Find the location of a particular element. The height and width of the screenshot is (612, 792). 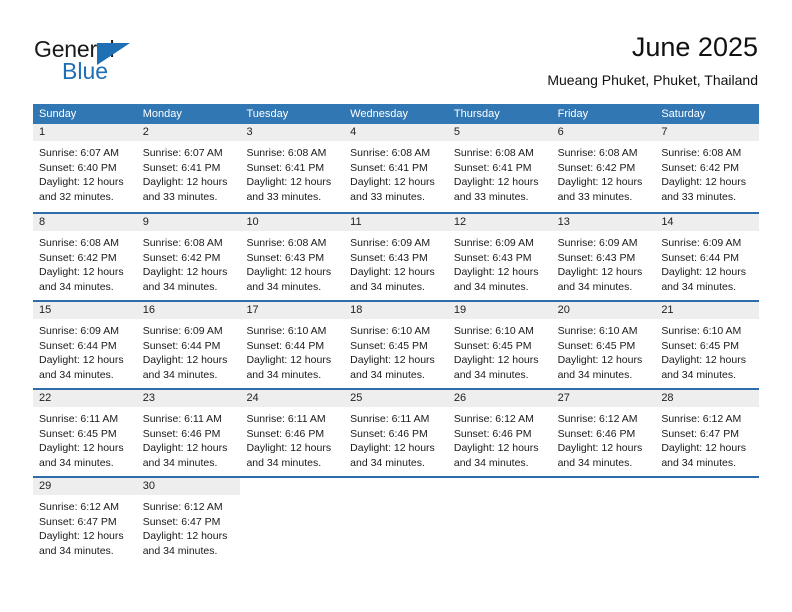

page-title: June 2025 is located at coordinates (694, 47).